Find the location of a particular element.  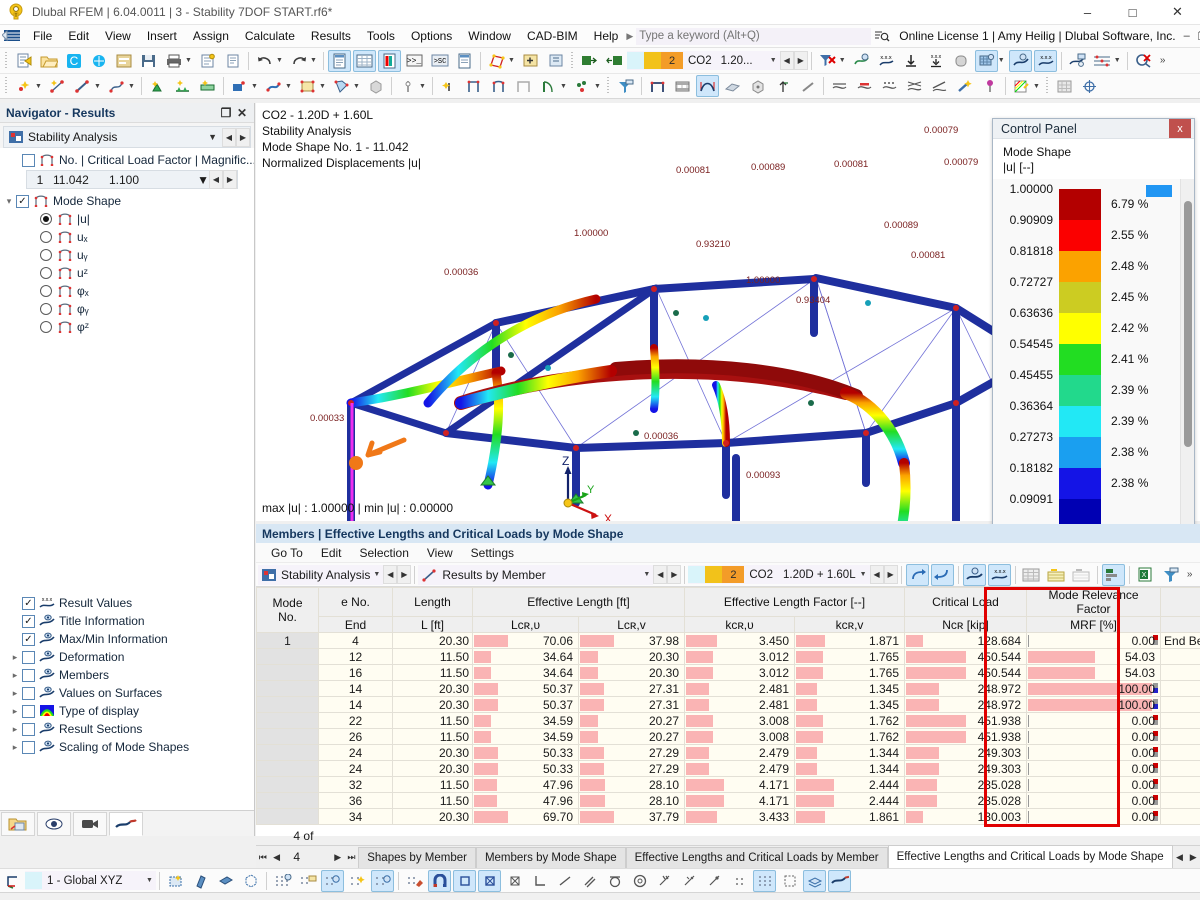

measure-icon is located at coordinates (807, 86).